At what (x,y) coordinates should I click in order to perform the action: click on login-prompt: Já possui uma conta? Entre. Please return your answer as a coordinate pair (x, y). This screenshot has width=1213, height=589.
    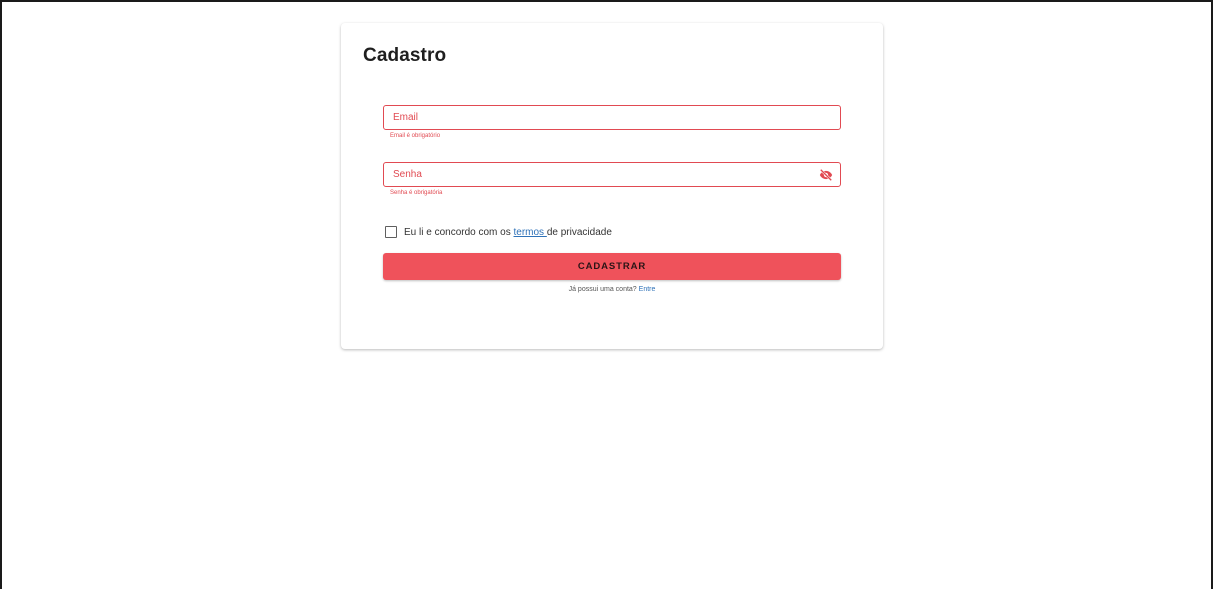
    Looking at the image, I should click on (612, 289).